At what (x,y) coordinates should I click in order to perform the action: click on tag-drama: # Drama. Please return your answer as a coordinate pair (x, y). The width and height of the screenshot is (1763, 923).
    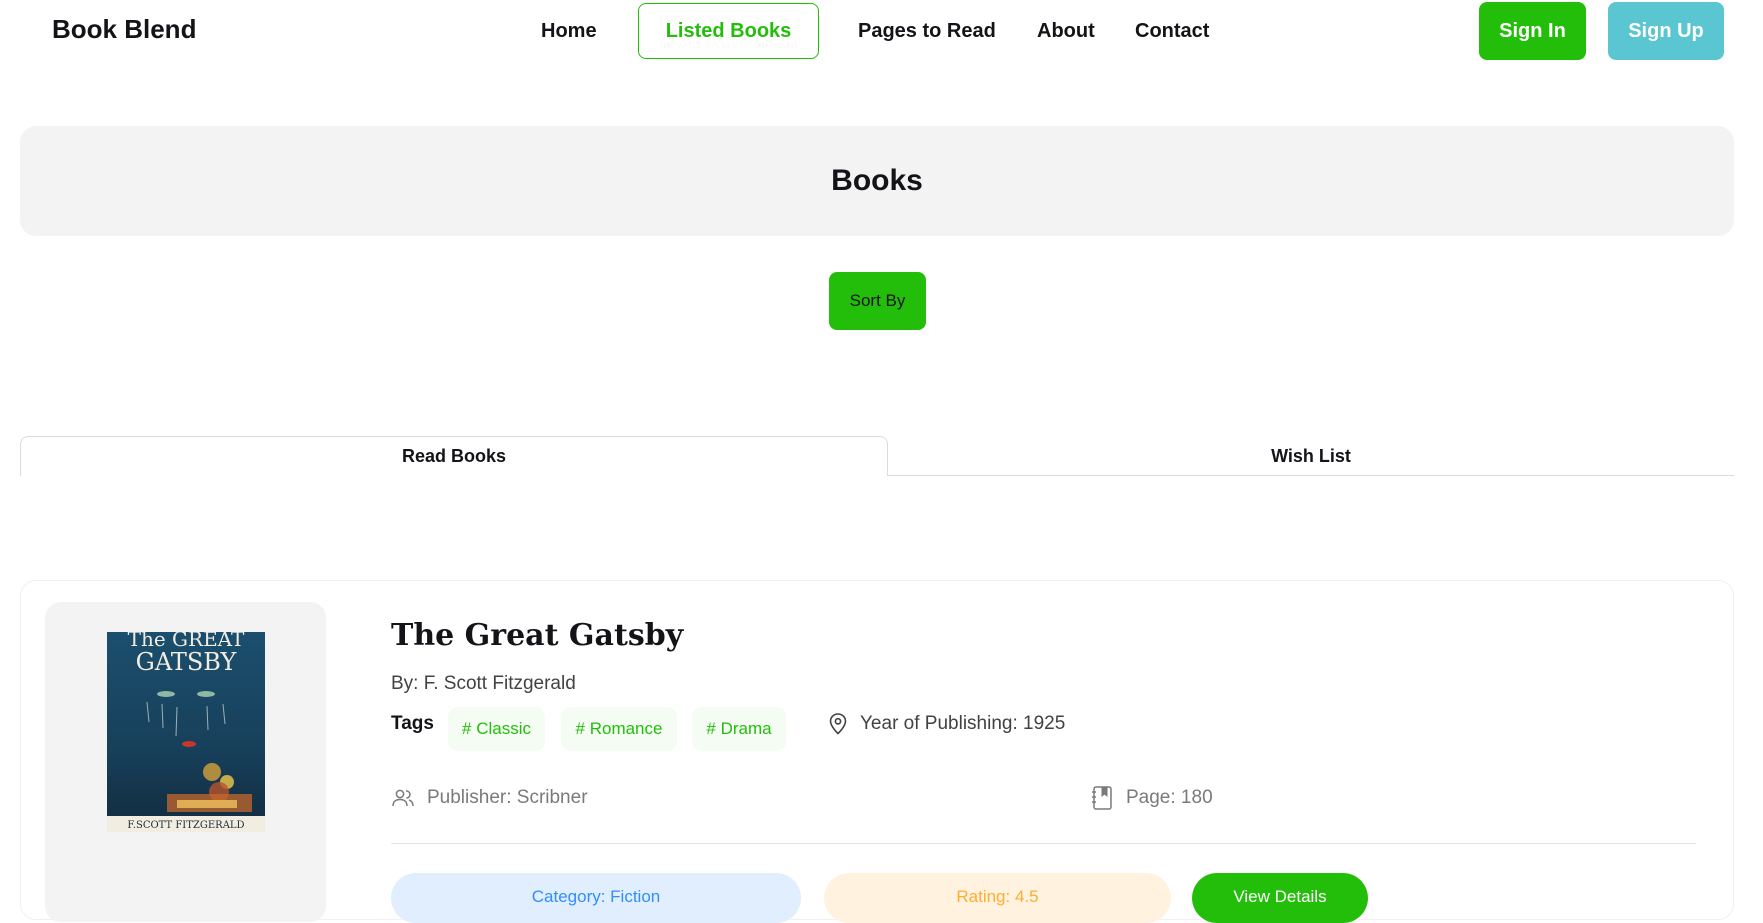
    Looking at the image, I should click on (739, 729).